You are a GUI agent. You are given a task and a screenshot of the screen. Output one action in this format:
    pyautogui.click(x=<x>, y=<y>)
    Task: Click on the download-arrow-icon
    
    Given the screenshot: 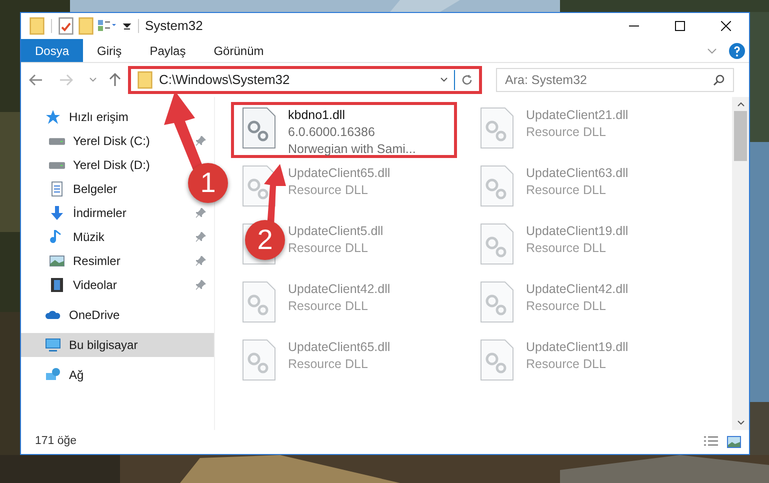 What is the action you would take?
    pyautogui.click(x=57, y=213)
    